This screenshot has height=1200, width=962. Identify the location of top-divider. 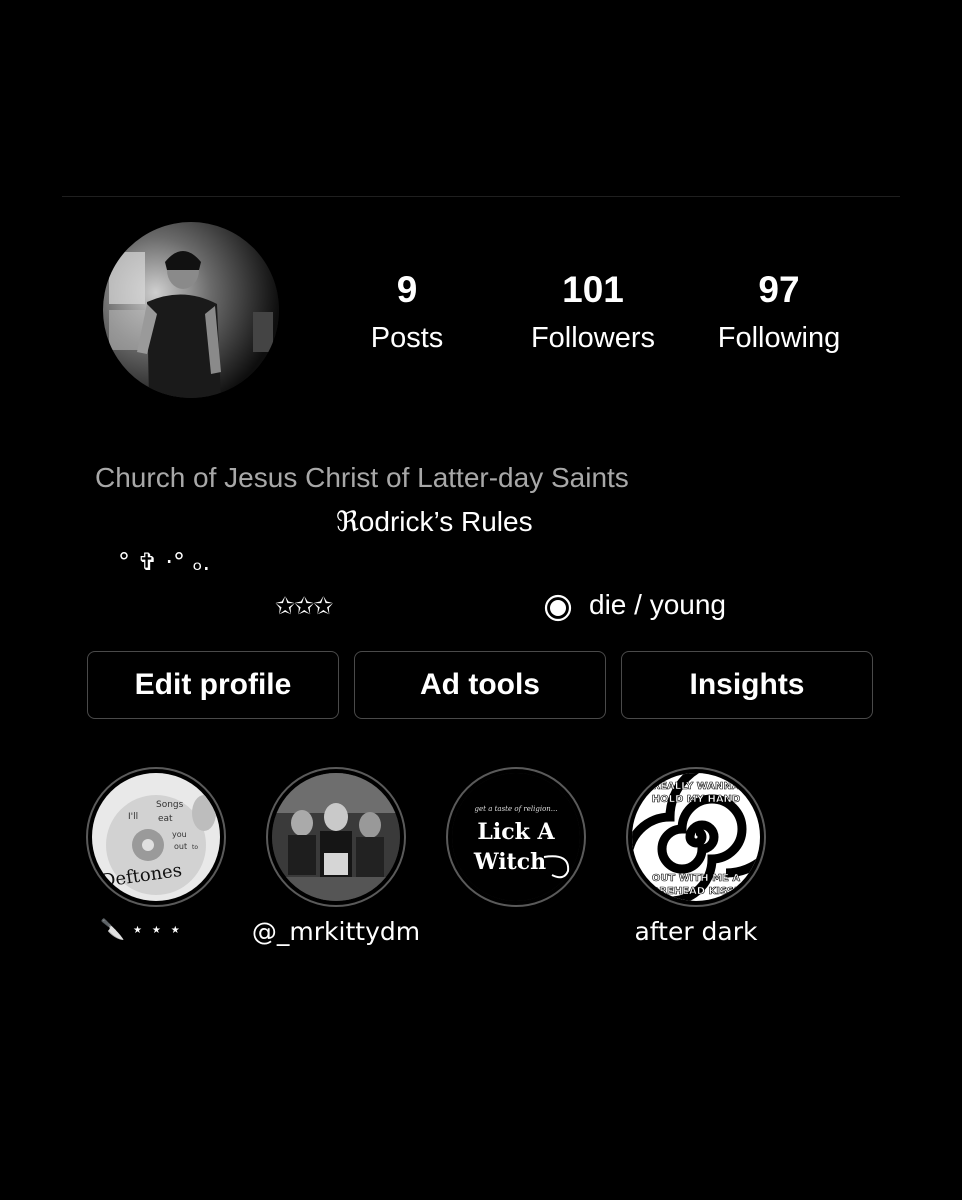
(481, 196).